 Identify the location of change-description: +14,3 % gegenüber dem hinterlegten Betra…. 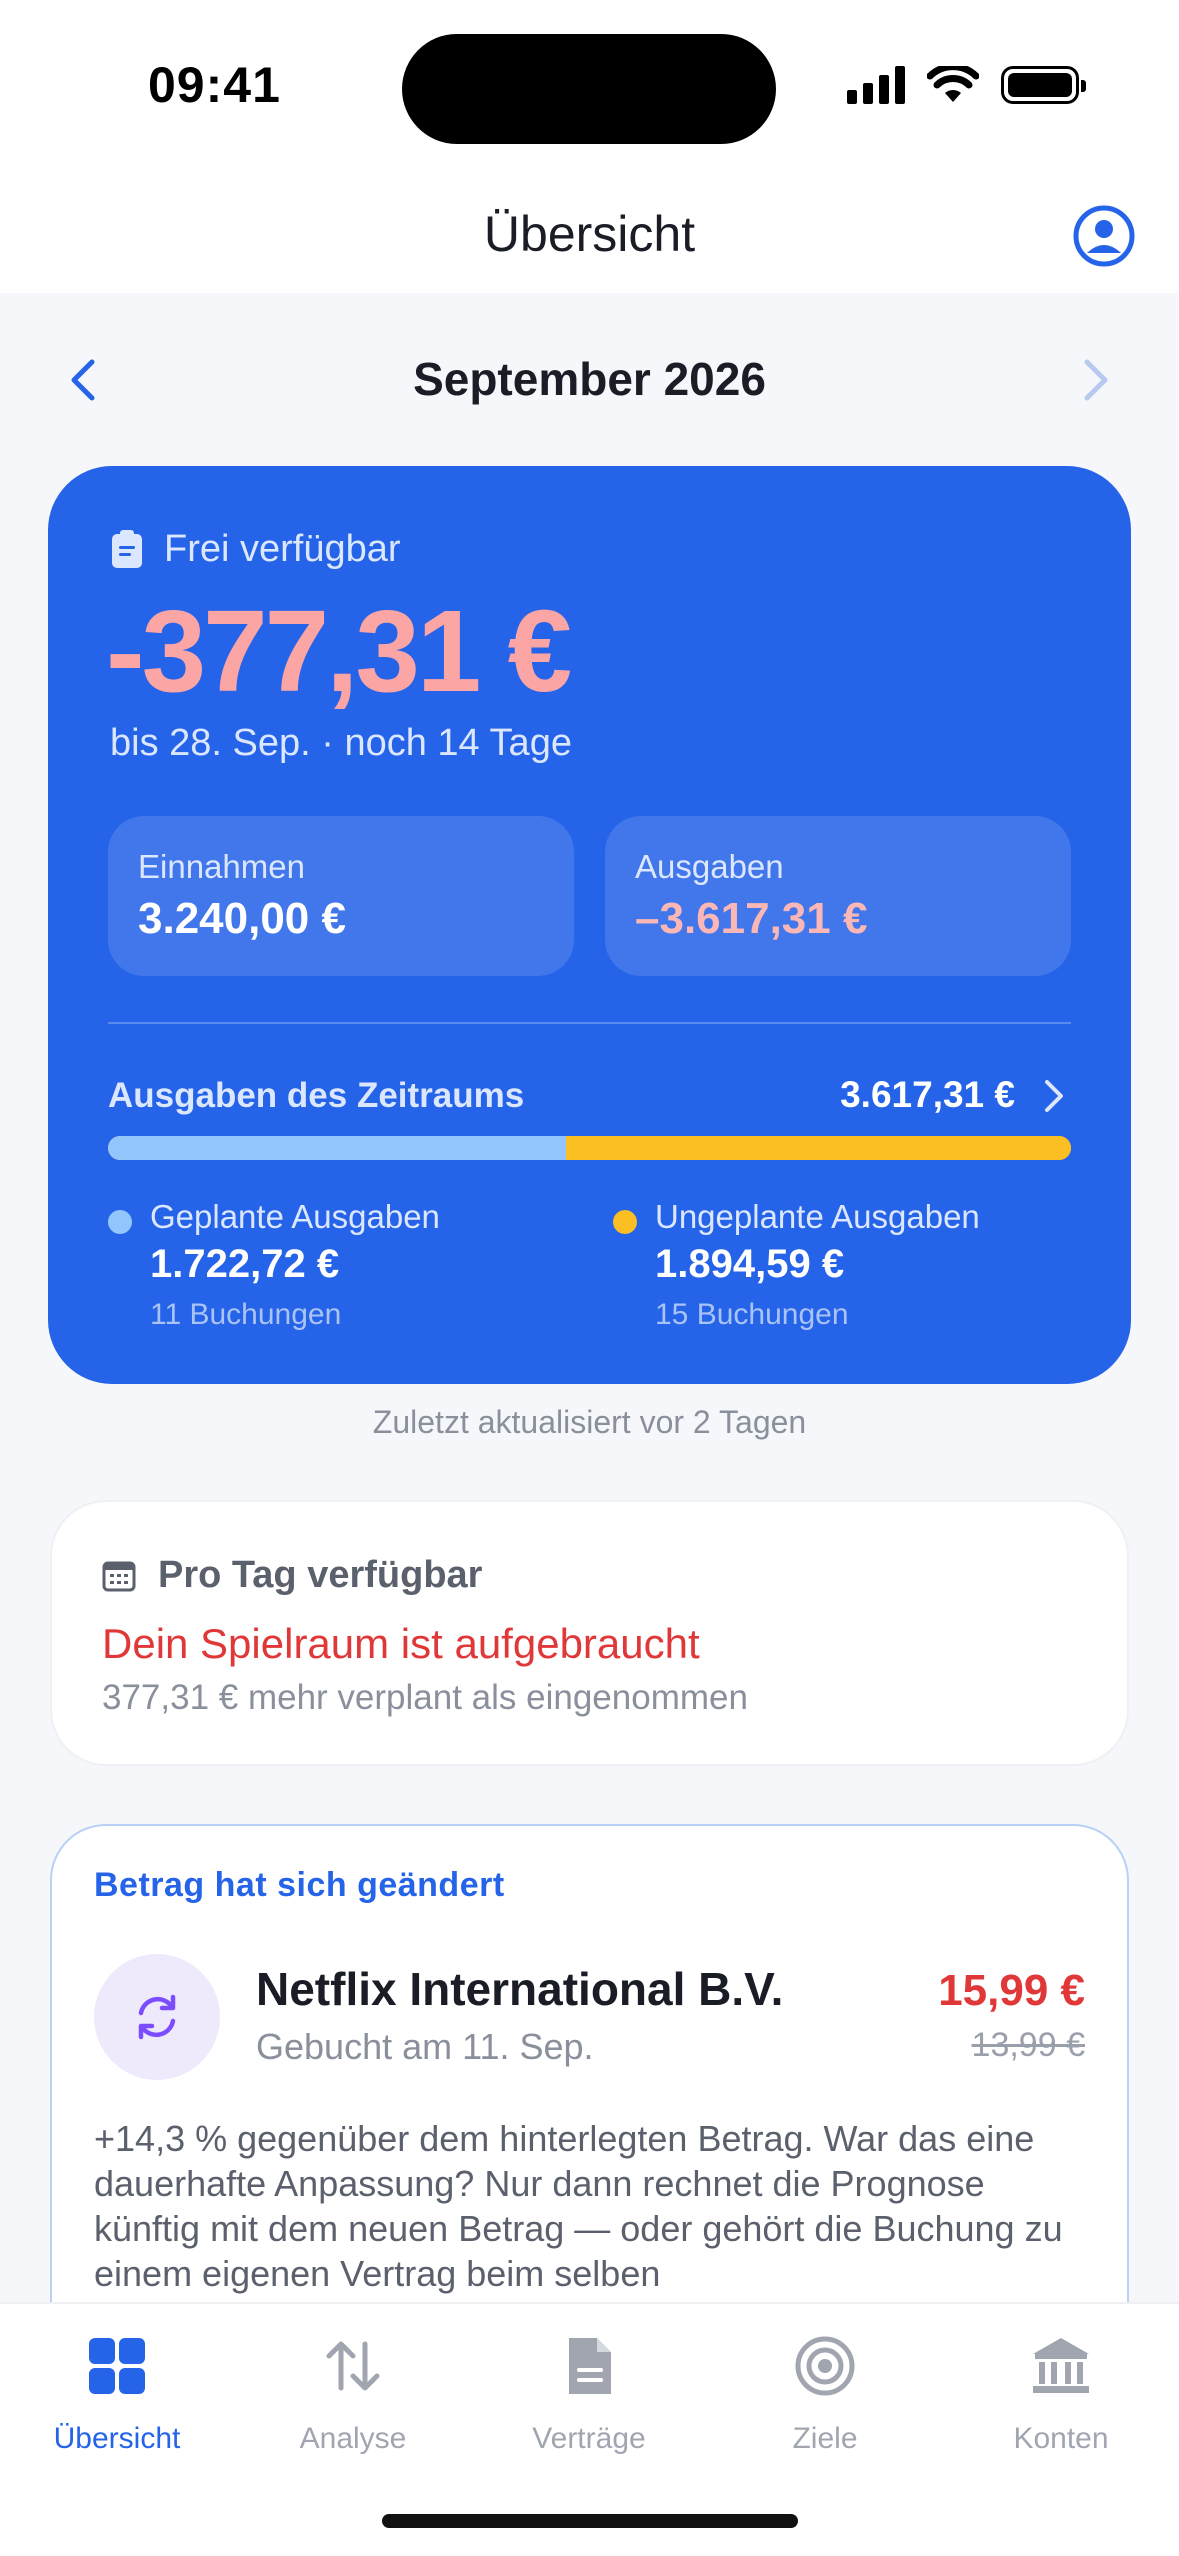
(578, 2206).